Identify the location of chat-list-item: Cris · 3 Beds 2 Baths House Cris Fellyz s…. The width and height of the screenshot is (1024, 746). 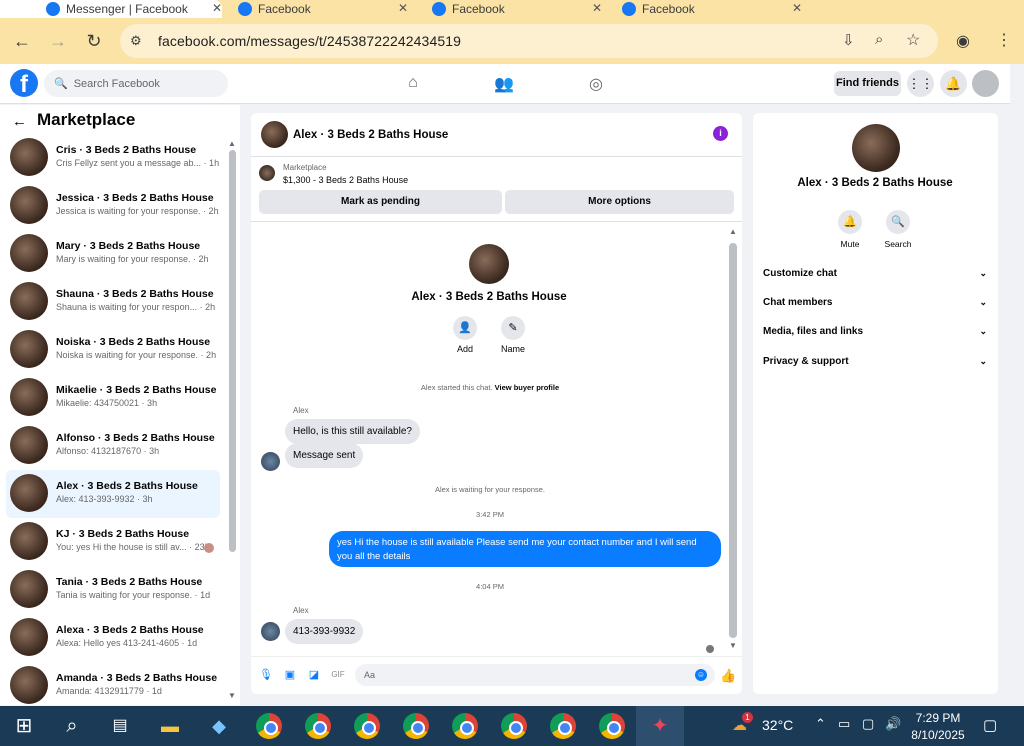
(113, 158).